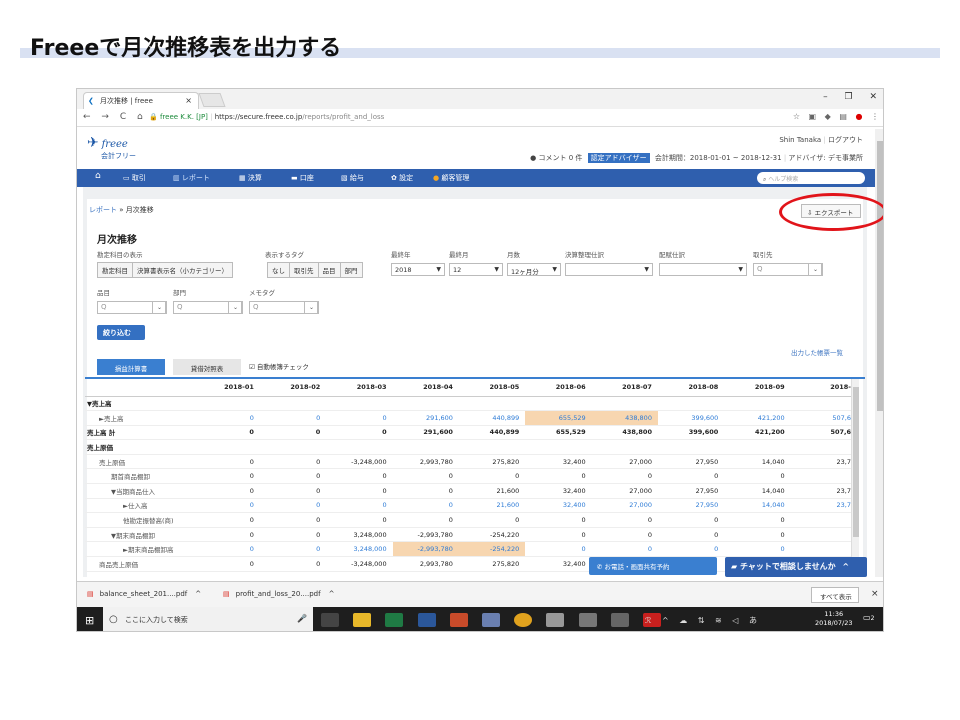  Describe the element at coordinates (624, 418) in the screenshot. I see `table-cell: 438,800` at that location.